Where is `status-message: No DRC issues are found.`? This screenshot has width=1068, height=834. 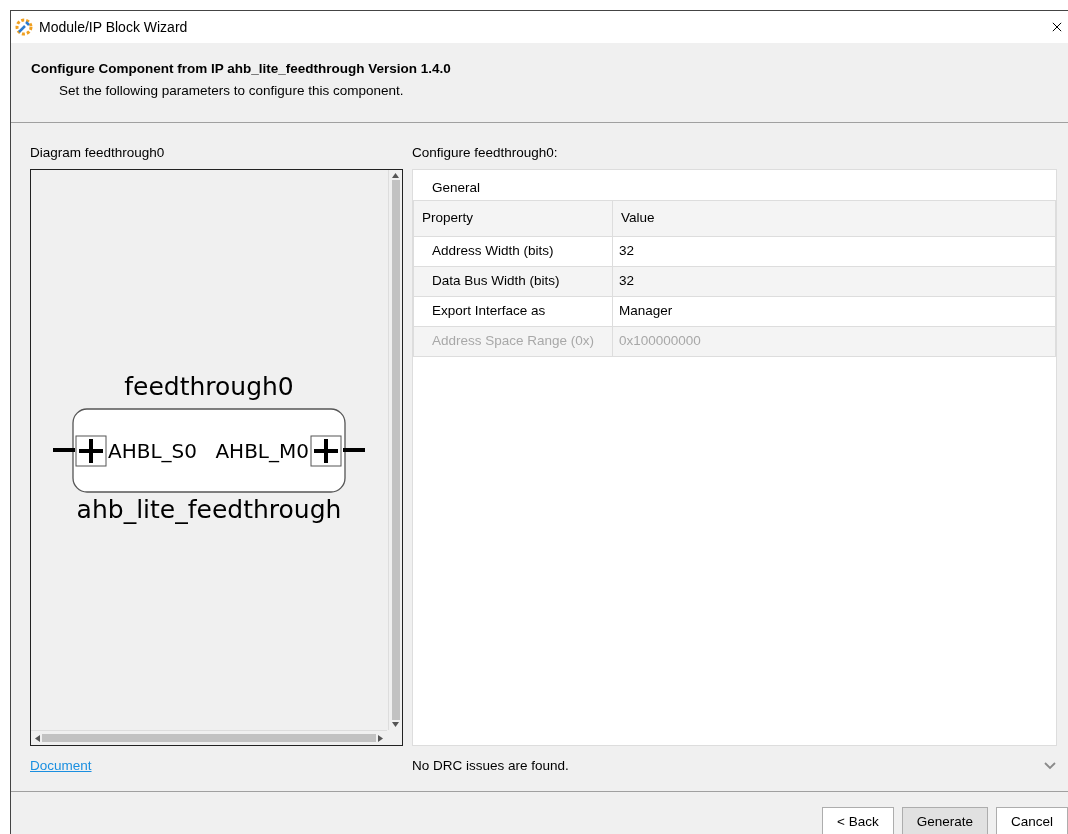
status-message: No DRC issues are found. is located at coordinates (490, 766).